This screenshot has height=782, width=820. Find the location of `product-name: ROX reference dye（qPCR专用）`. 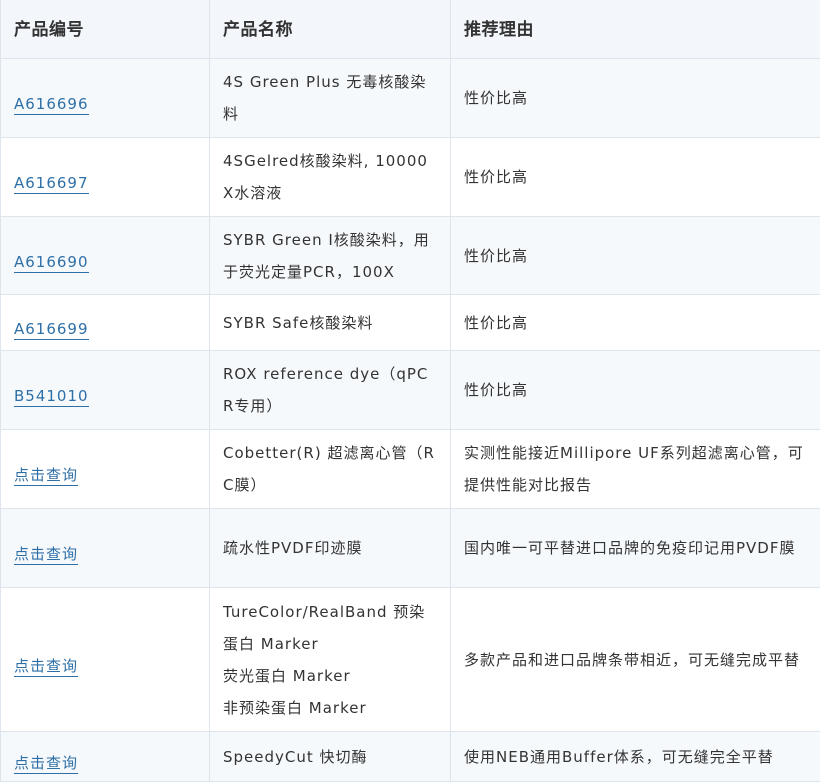

product-name: ROX reference dye（qPCR专用） is located at coordinates (330, 390).